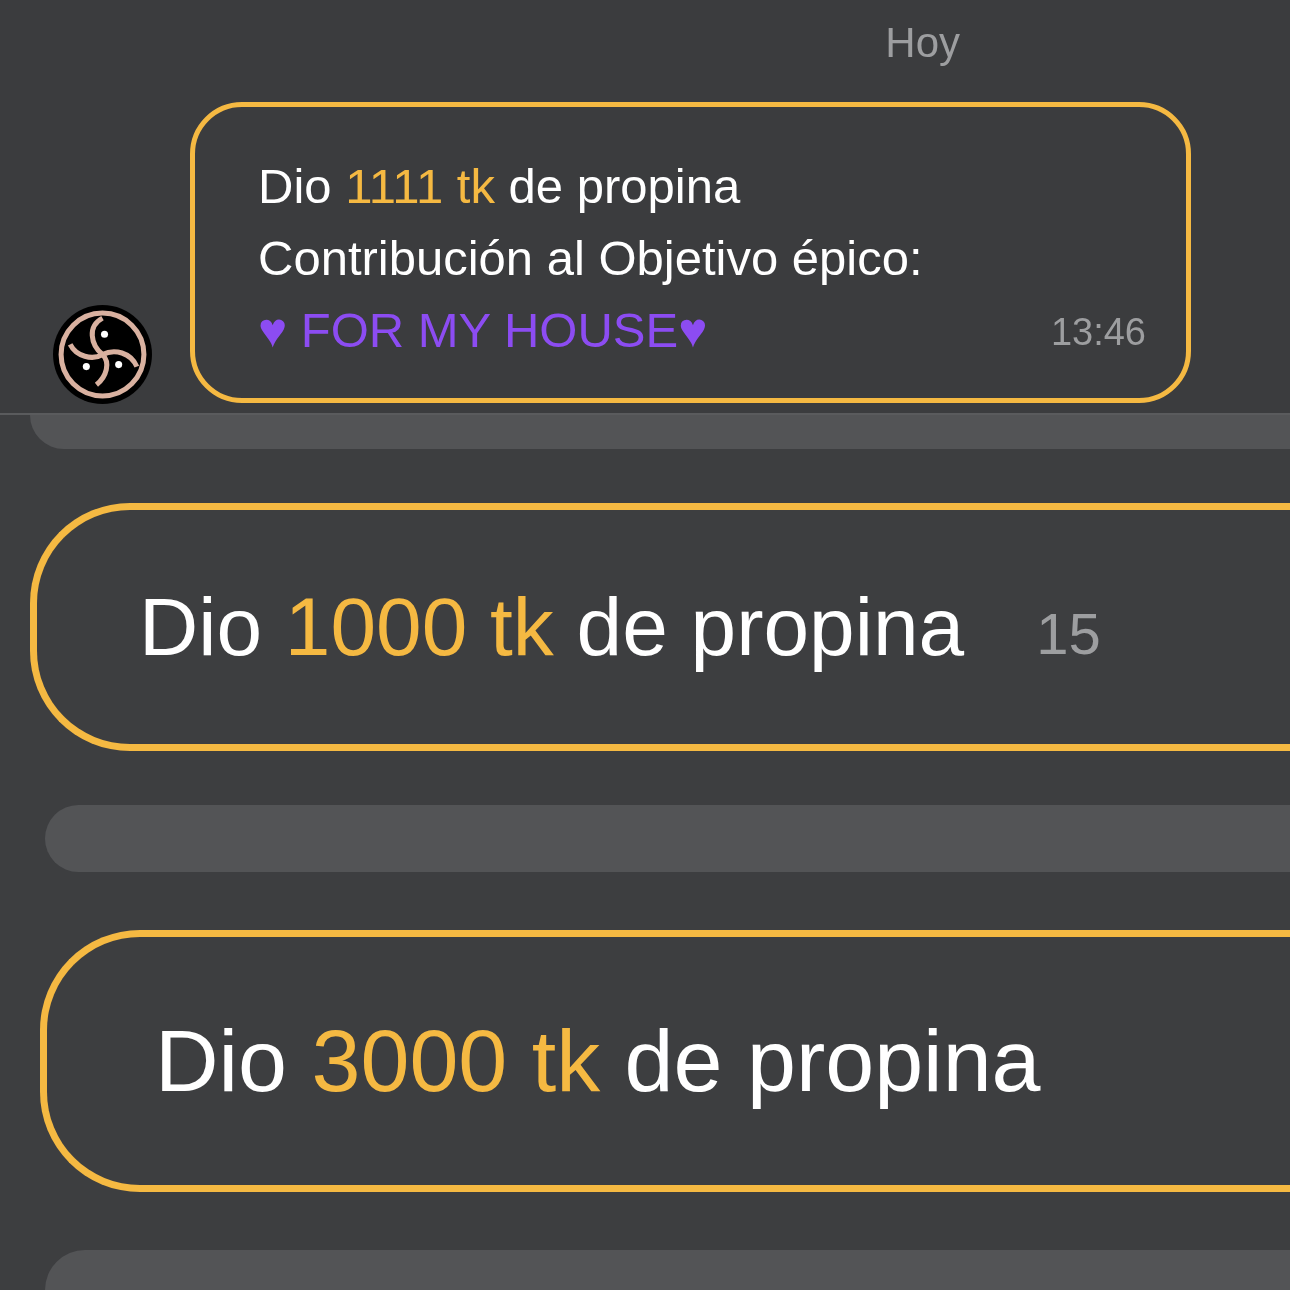 The height and width of the screenshot is (1290, 1290). What do you see at coordinates (922, 43) in the screenshot?
I see `date-label: Hoy` at bounding box center [922, 43].